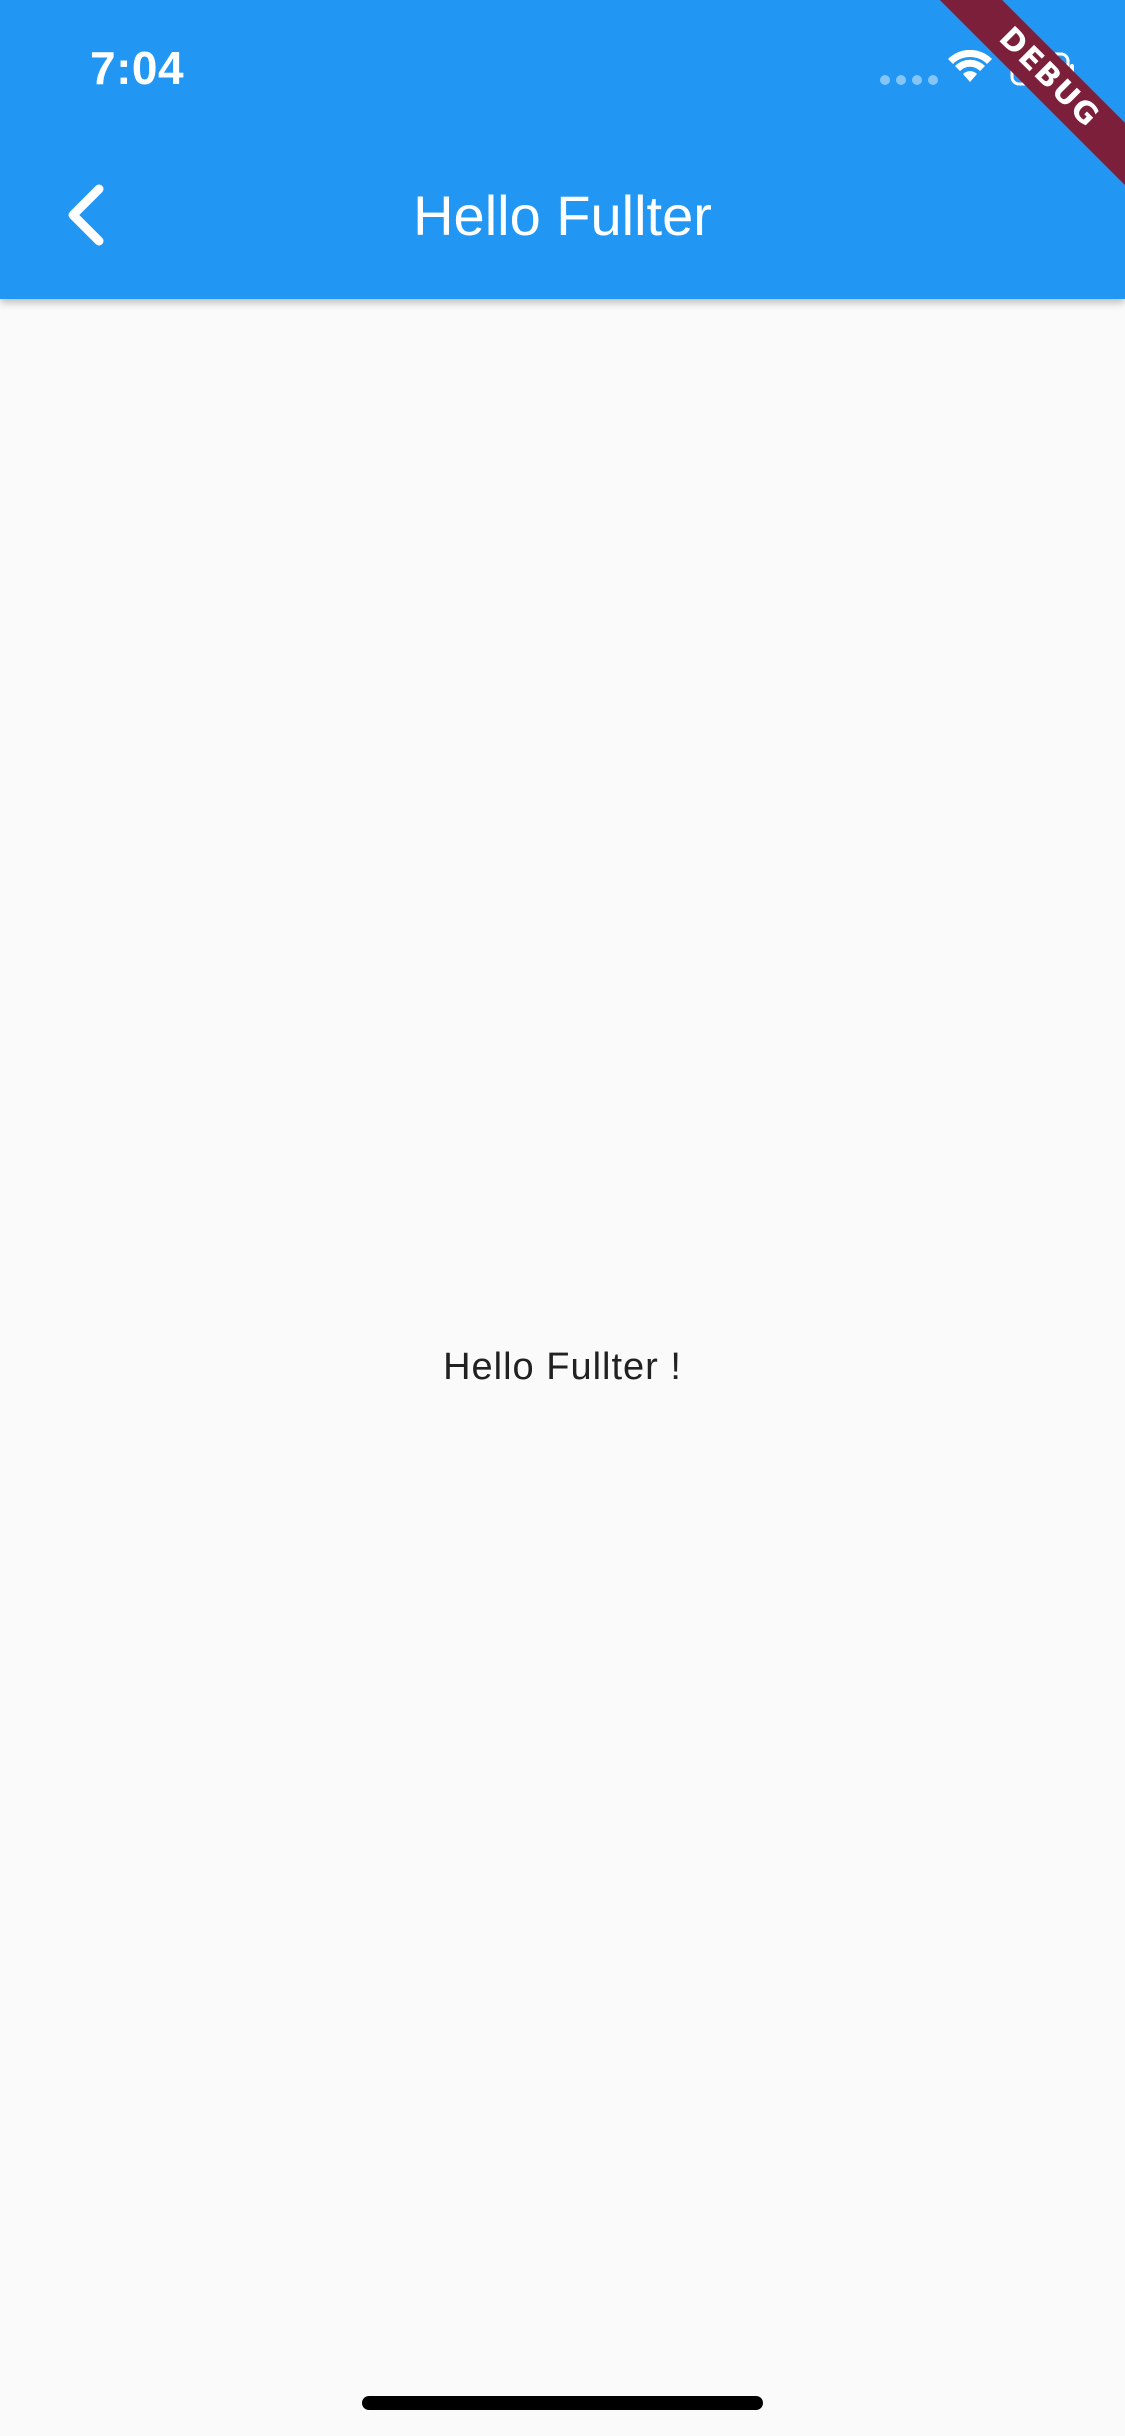 The width and height of the screenshot is (1125, 2436). What do you see at coordinates (970, 66) in the screenshot?
I see `wifi-icon` at bounding box center [970, 66].